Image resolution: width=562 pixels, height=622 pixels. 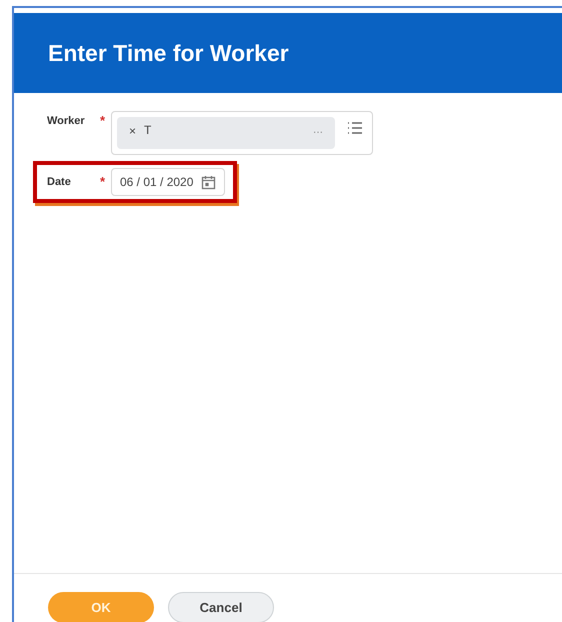 I want to click on cancel-button: Cancel, so click(x=221, y=607).